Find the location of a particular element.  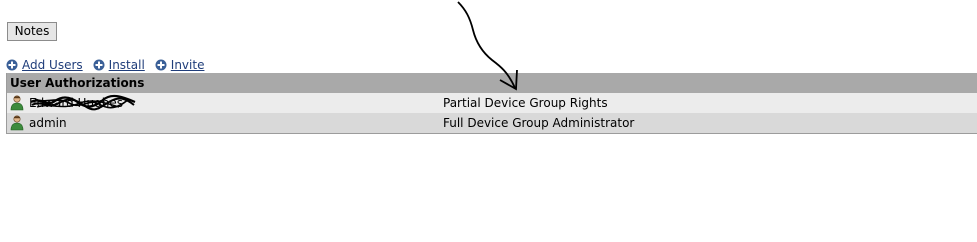

table-row: admin Full Device Group Administrator is located at coordinates (492, 123).